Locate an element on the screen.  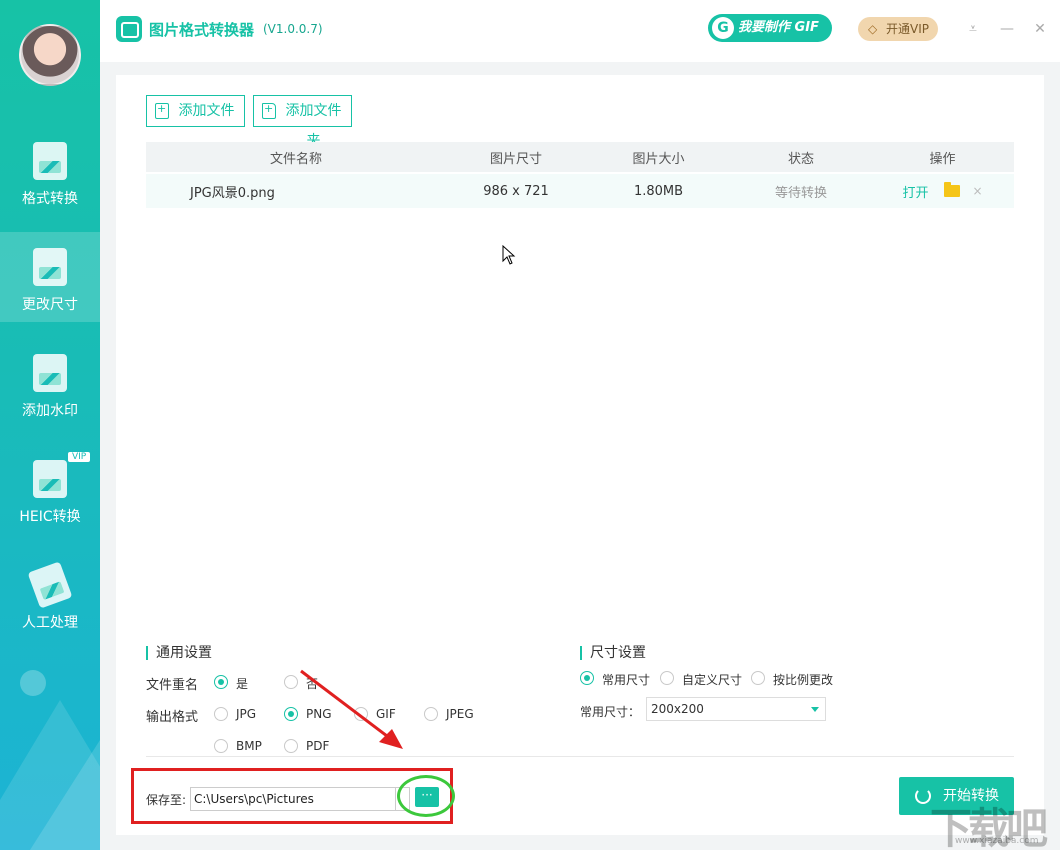
annotation-green-ring is located at coordinates (426, 796).